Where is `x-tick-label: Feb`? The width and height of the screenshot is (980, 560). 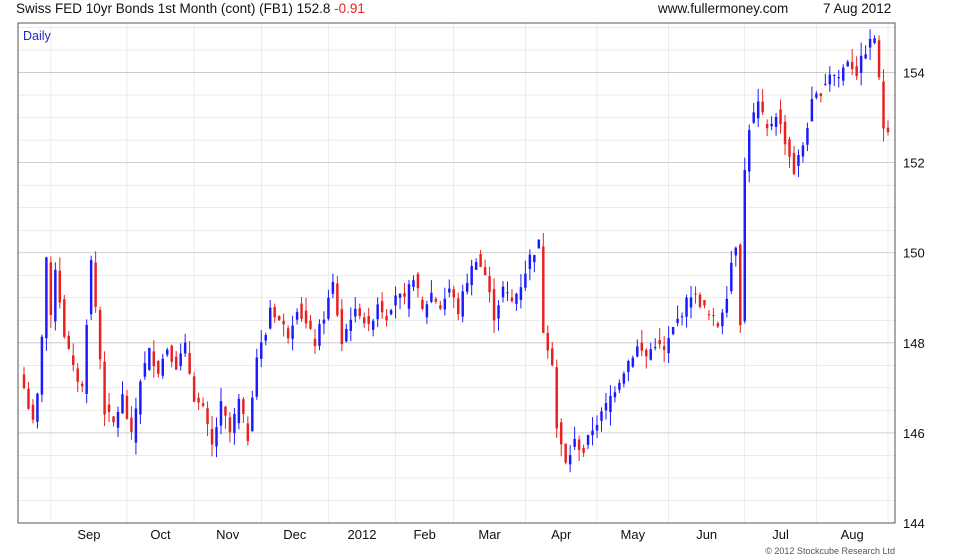
x-tick-label: Feb is located at coordinates (424, 534).